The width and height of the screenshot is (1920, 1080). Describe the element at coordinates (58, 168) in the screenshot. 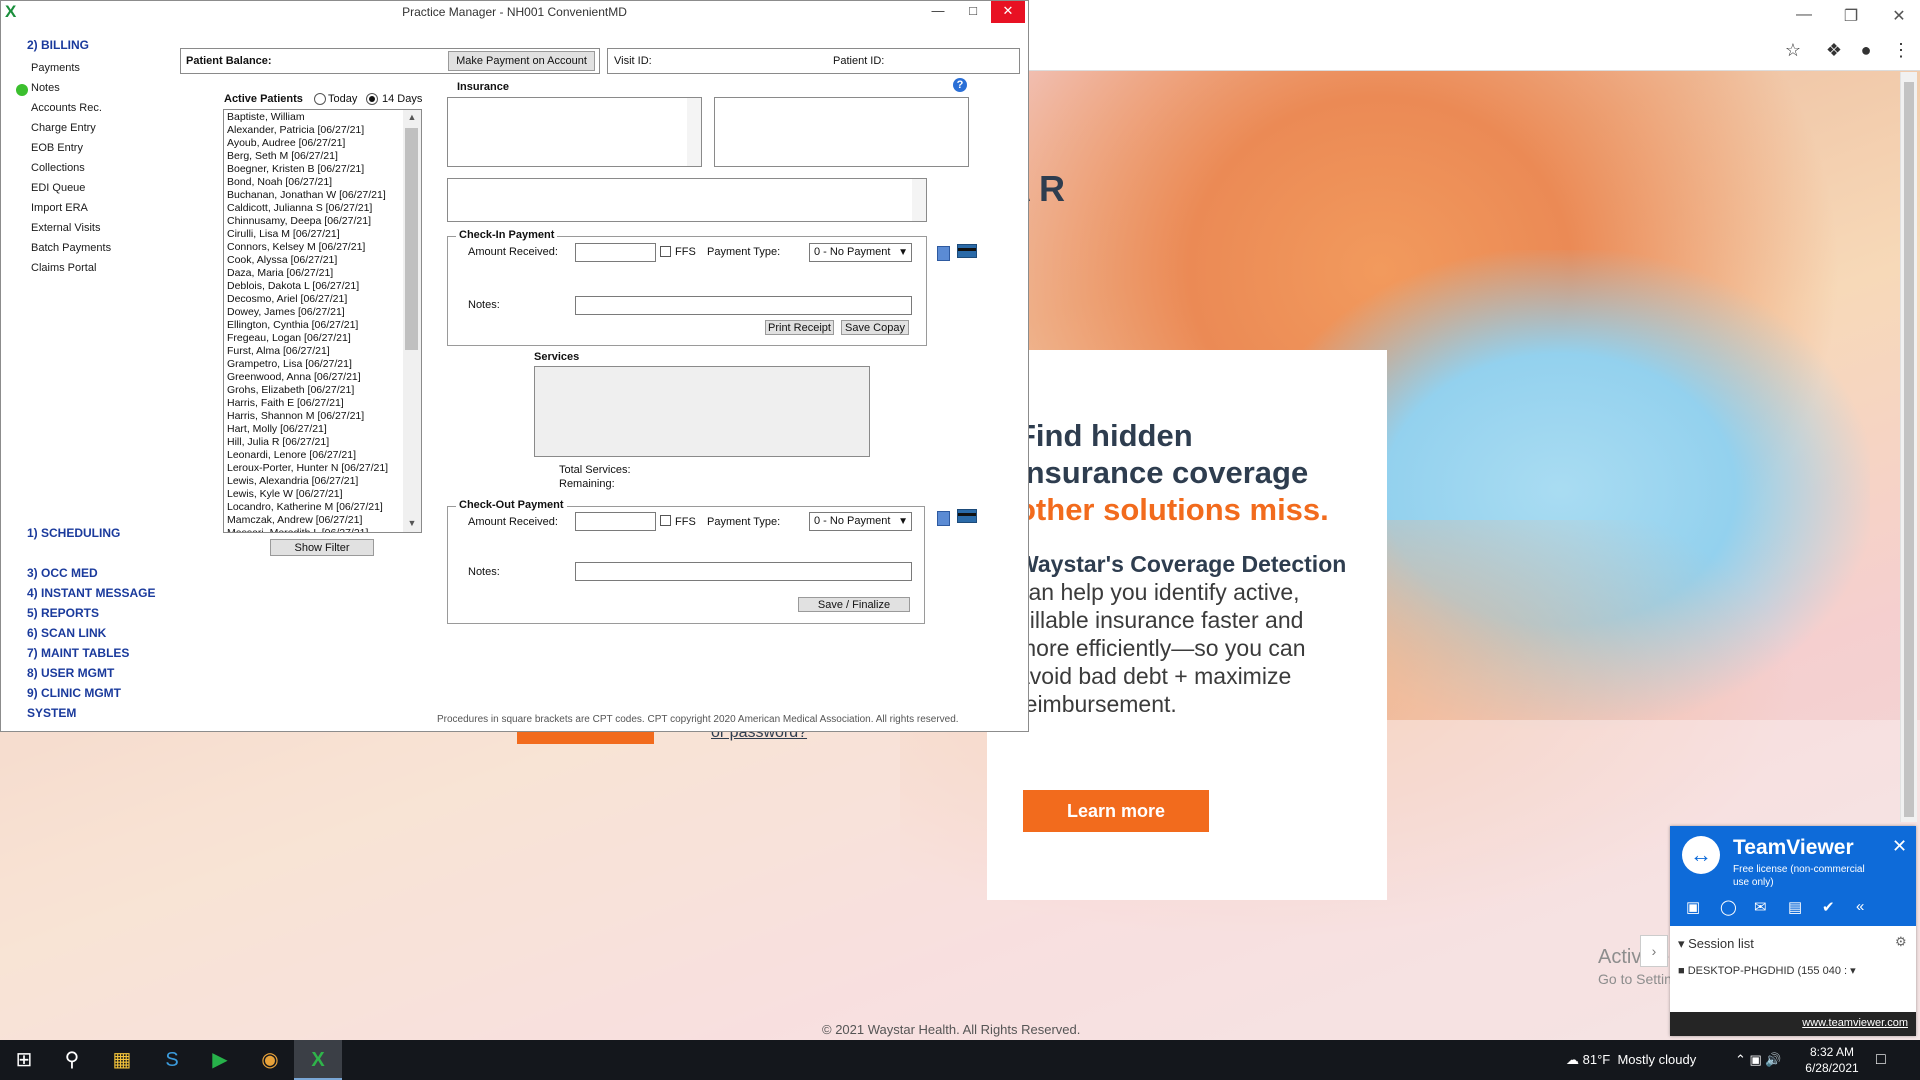

I see `nav-item-collections: Collections` at that location.